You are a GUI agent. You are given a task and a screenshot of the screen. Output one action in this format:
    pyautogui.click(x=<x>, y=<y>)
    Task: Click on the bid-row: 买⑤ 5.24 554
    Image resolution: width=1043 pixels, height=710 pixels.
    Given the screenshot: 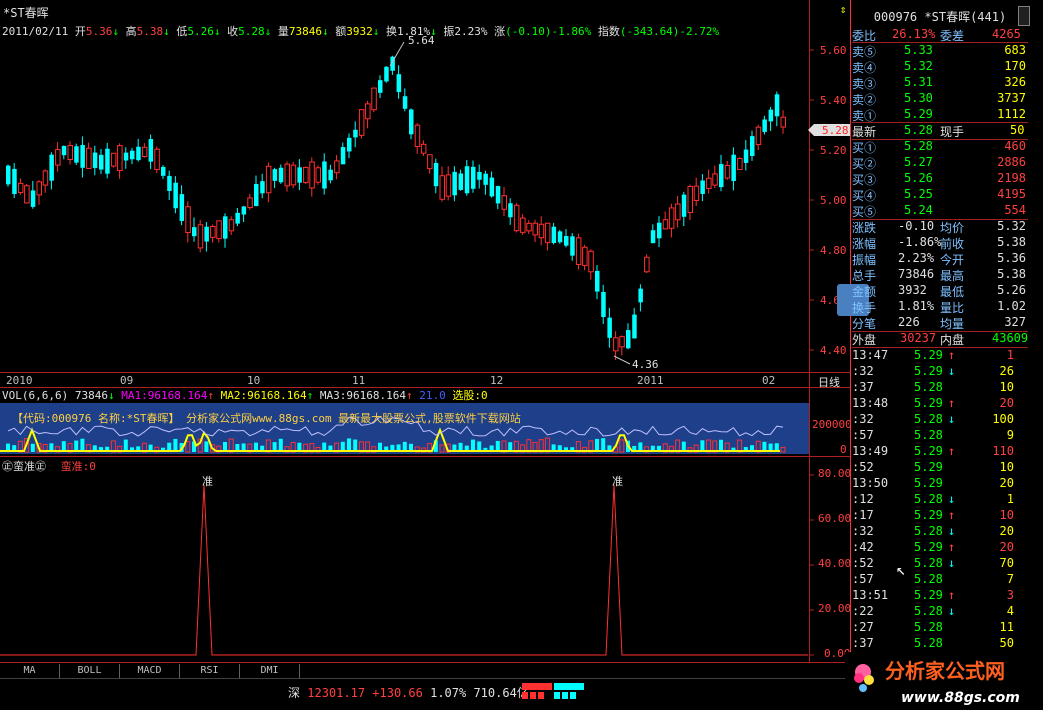 What is the action you would take?
    pyautogui.click(x=940, y=211)
    